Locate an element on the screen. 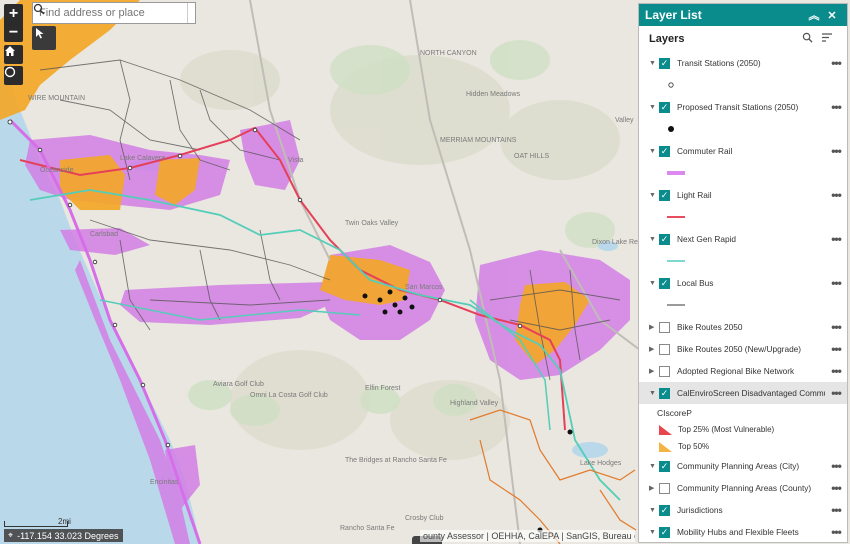 Image resolution: width=850 pixels, height=544 pixels. map-label: Hidden Meadows is located at coordinates (493, 94).